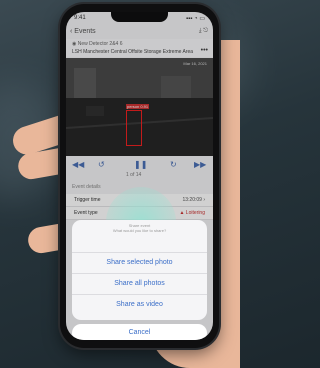 This screenshot has width=320, height=368. What do you see at coordinates (139, 230) in the screenshot?
I see `sheet-subtitle: What would you like to share?` at bounding box center [139, 230].